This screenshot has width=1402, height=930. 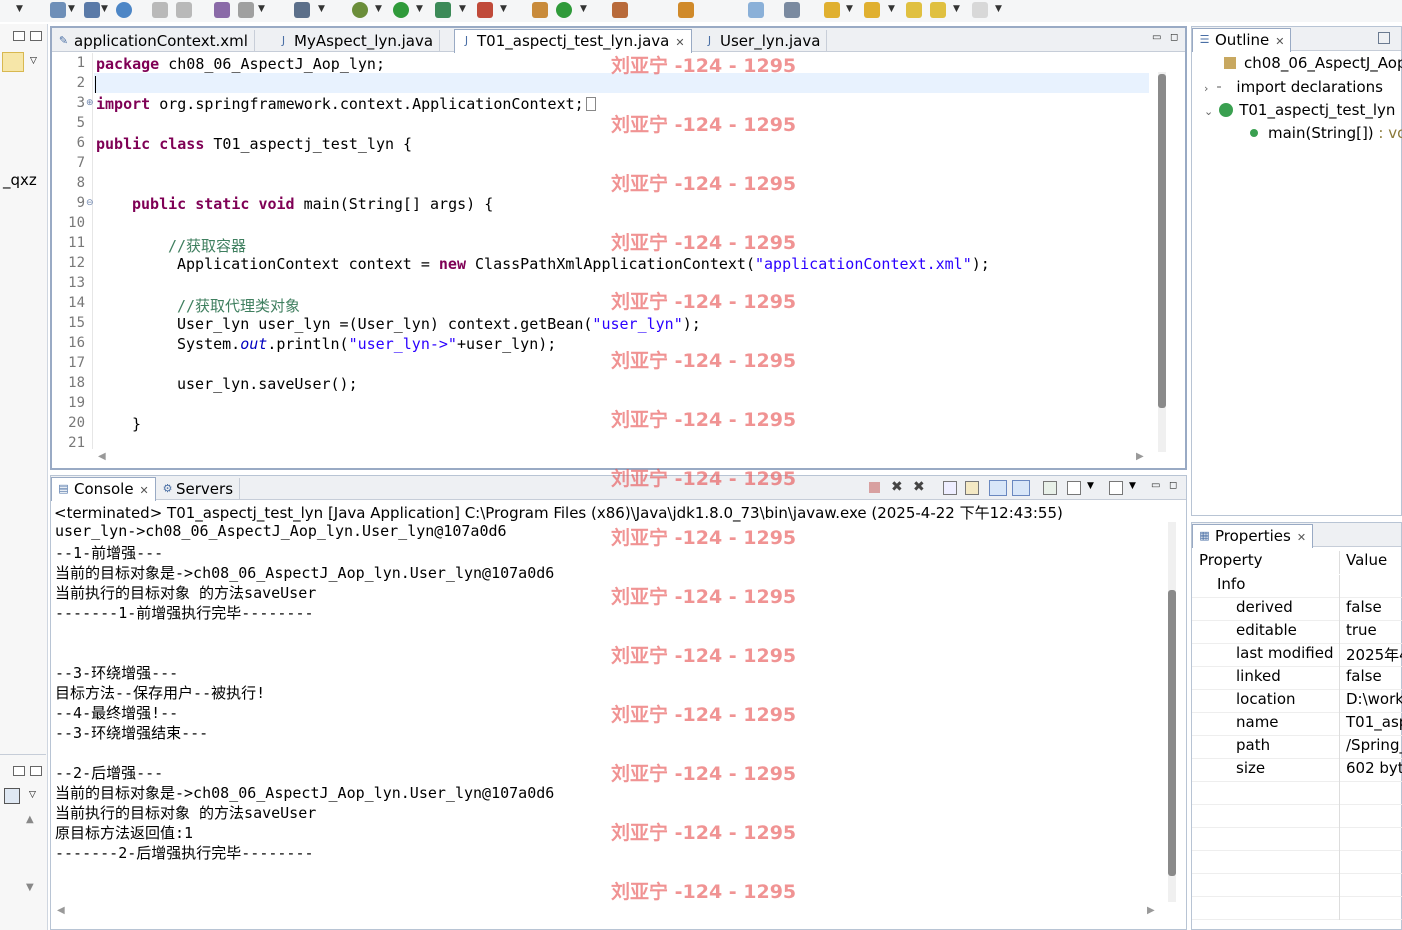 I want to click on chevron-right-icon: ›, so click(x=1206, y=88).